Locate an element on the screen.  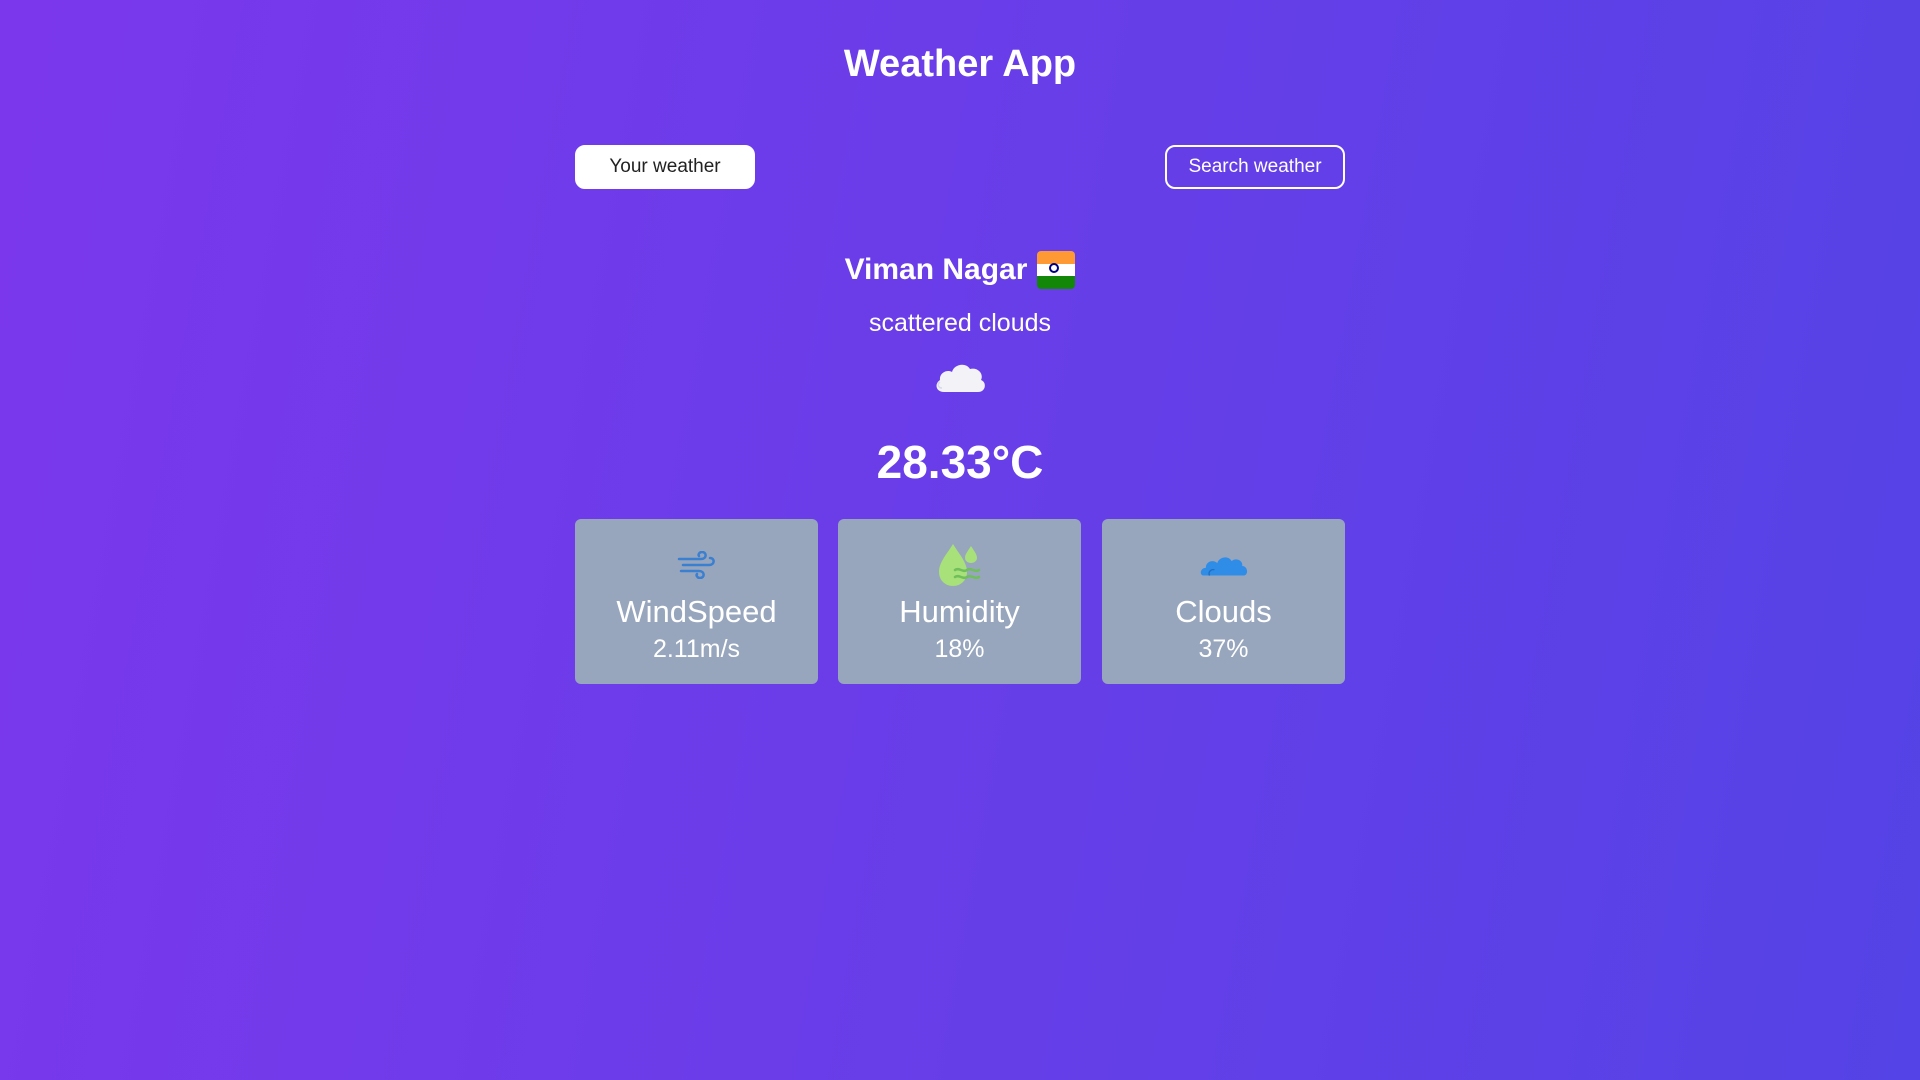
weather-description: scattered clouds is located at coordinates (960, 323).